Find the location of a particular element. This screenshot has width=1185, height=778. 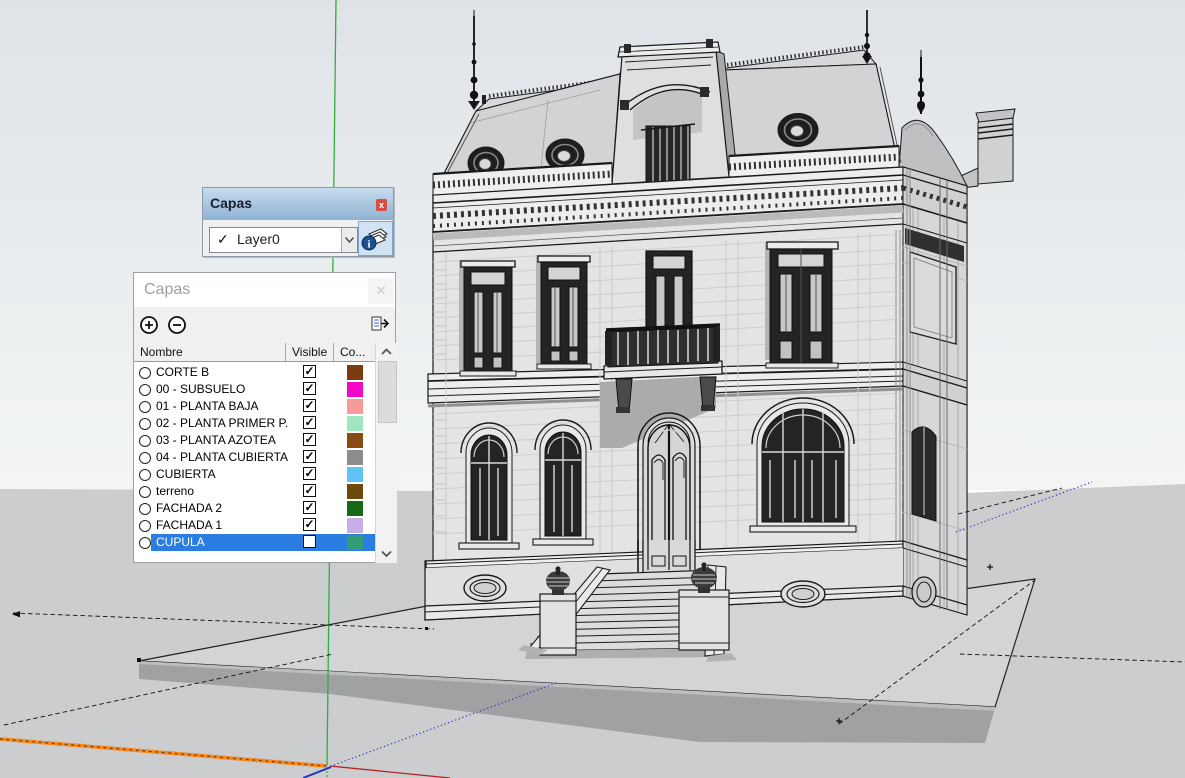

svg-text: i is located at coordinates (368, 245).